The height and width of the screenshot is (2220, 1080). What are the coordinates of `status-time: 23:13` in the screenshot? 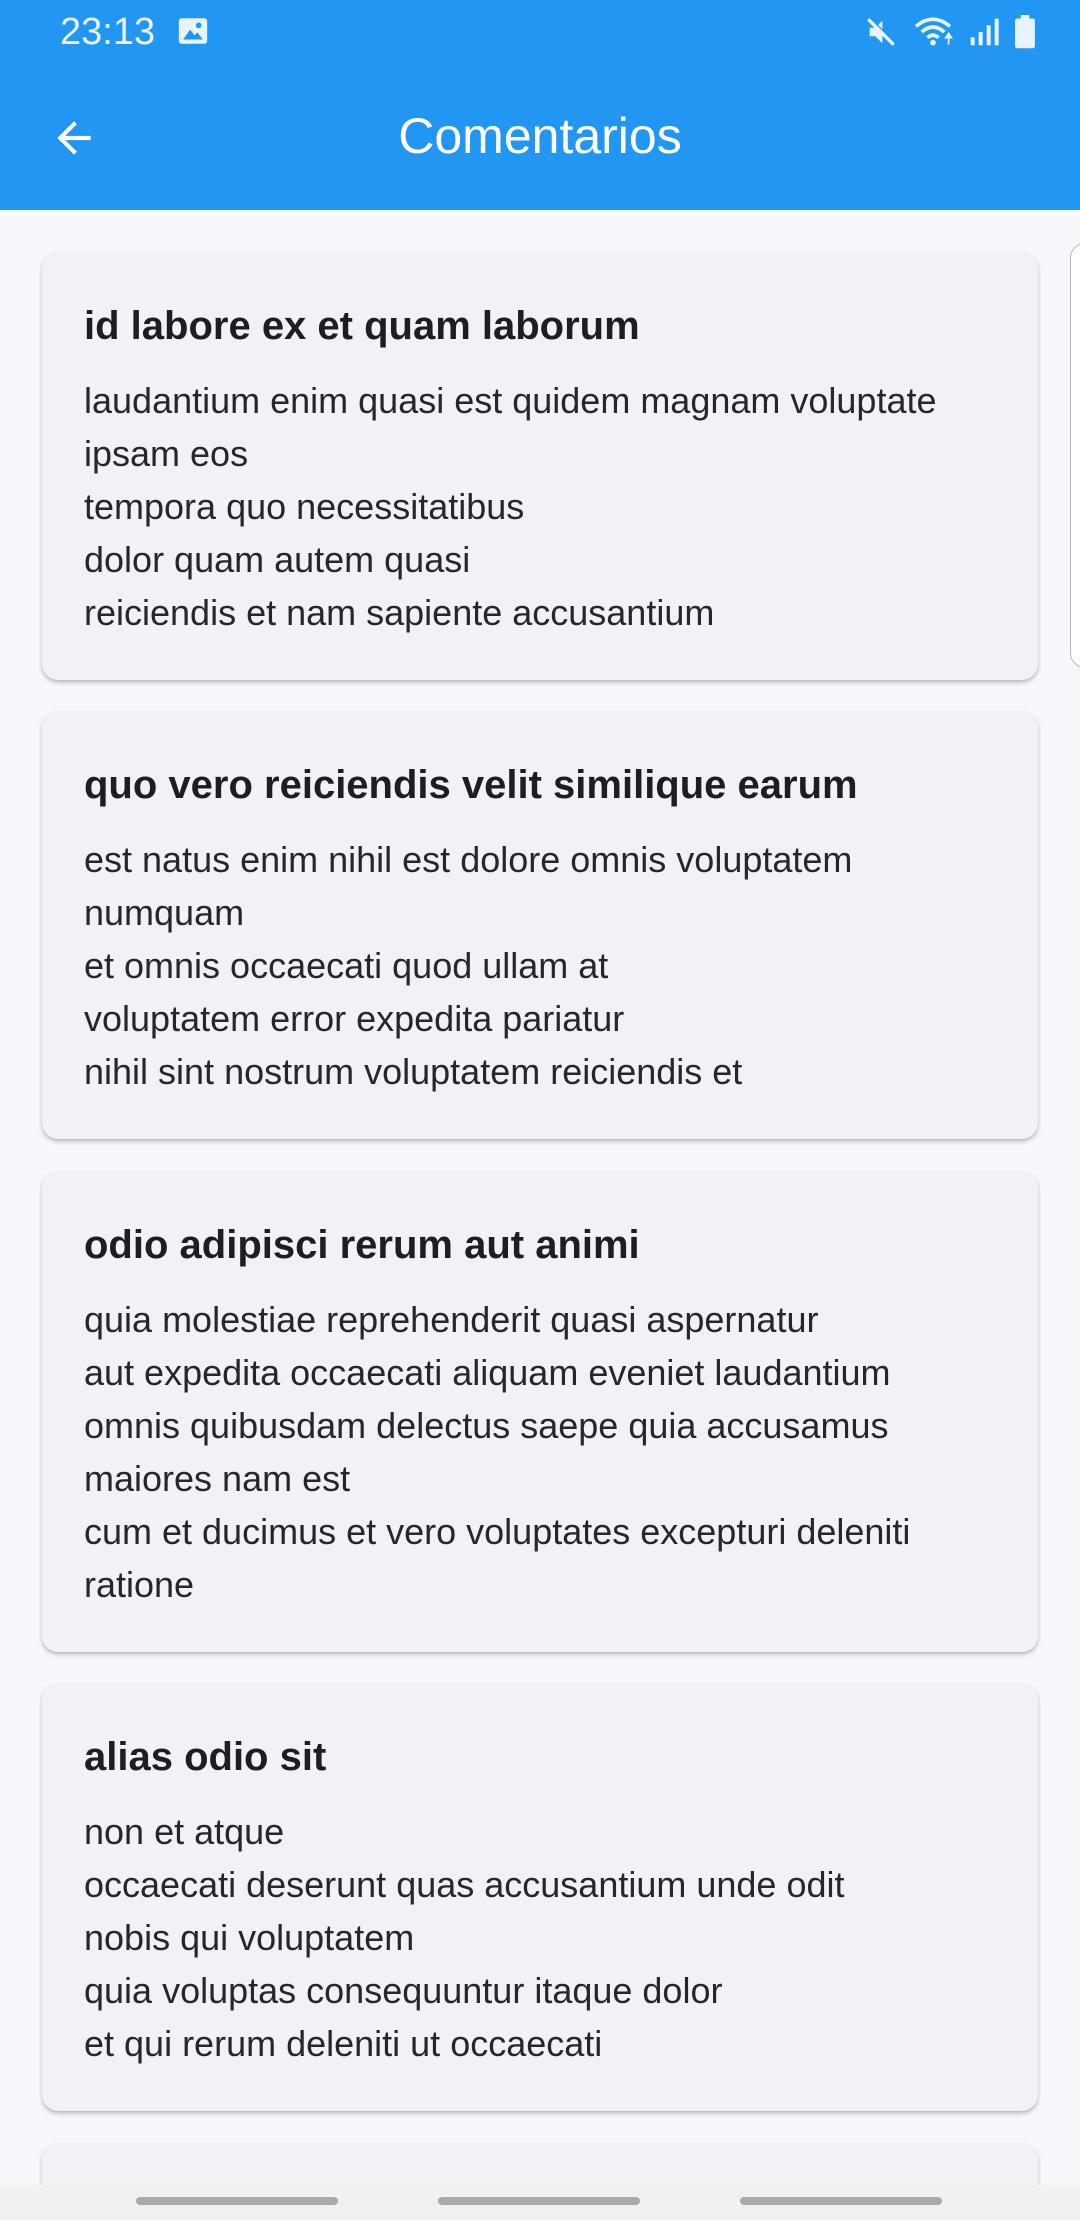 It's located at (108, 32).